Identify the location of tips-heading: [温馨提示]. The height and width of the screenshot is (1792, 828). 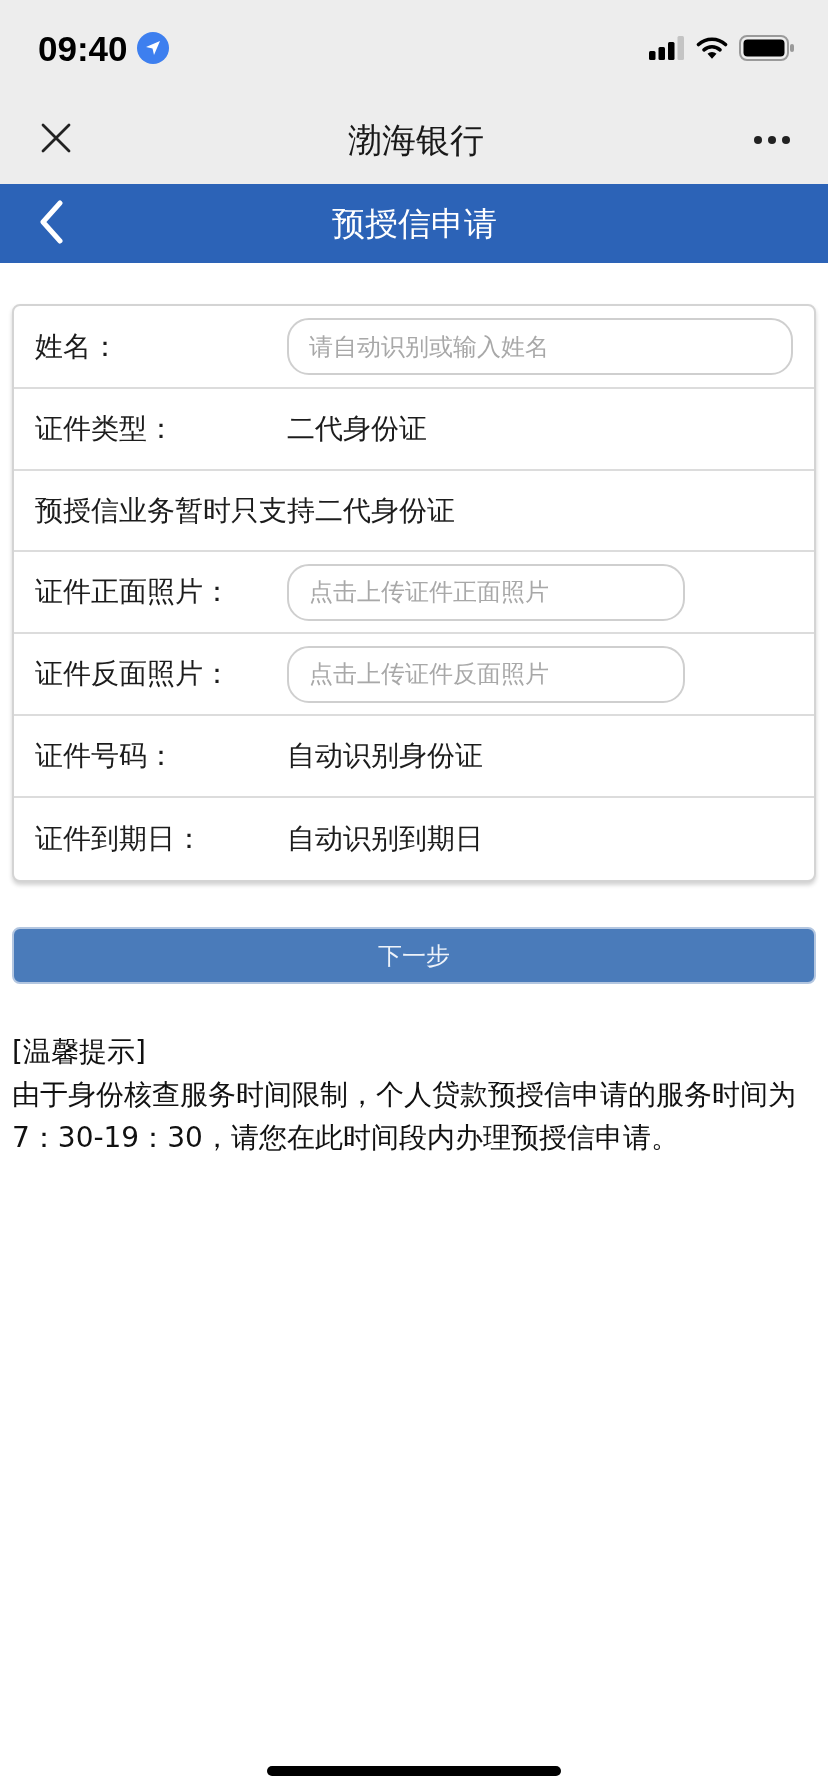
(79, 1052).